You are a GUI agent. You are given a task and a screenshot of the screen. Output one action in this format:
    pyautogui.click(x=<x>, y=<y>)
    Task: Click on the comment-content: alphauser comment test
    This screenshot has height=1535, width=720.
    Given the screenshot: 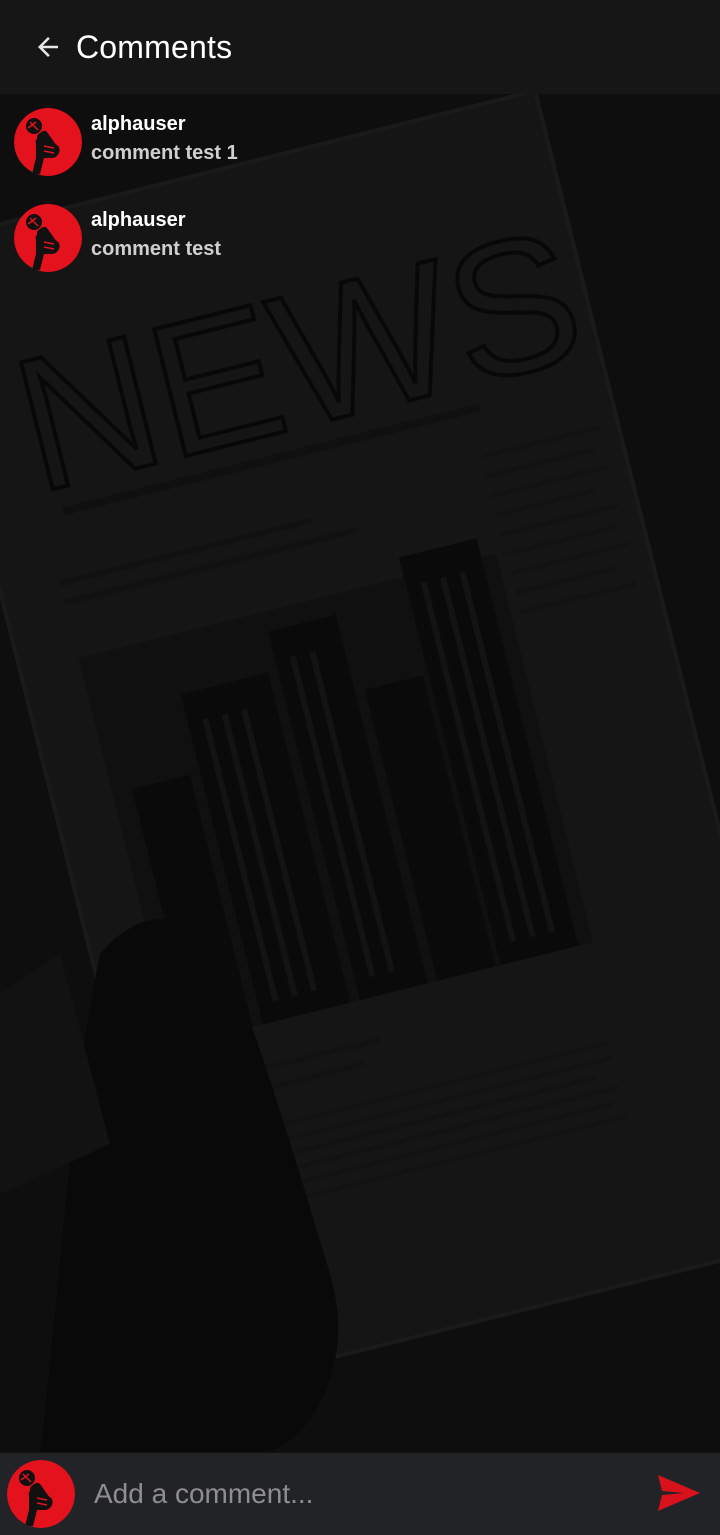 What is the action you would take?
    pyautogui.click(x=156, y=234)
    